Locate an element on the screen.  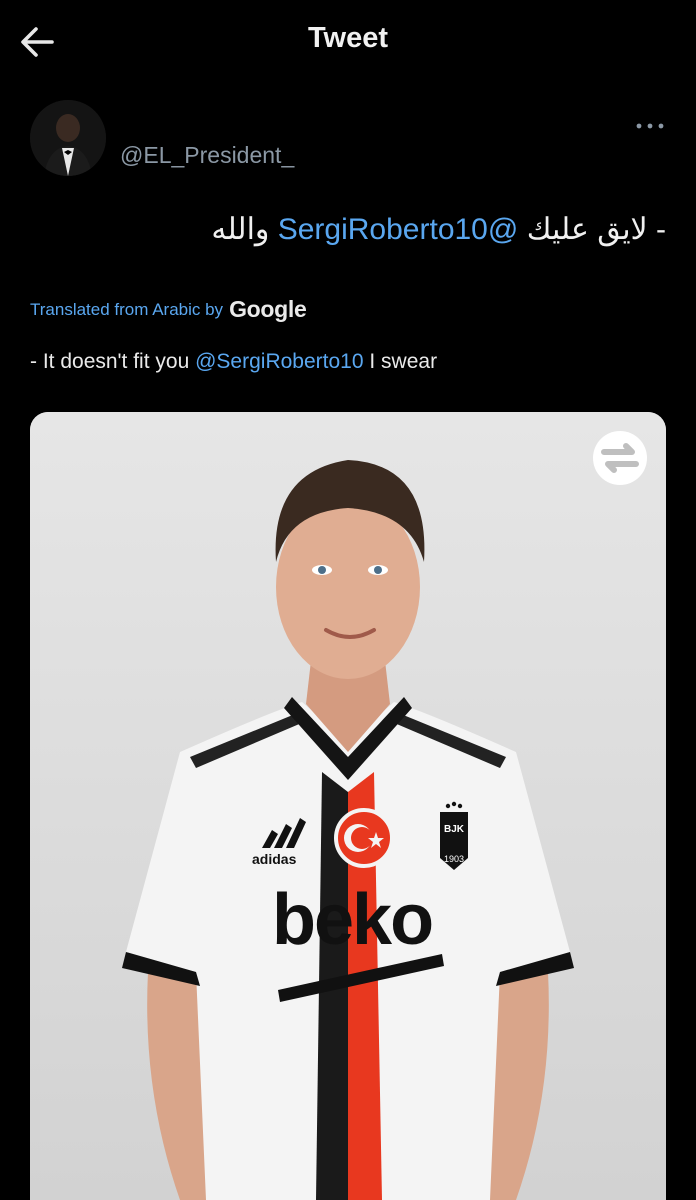
more-horizontal-icon is located at coordinates (650, 126).